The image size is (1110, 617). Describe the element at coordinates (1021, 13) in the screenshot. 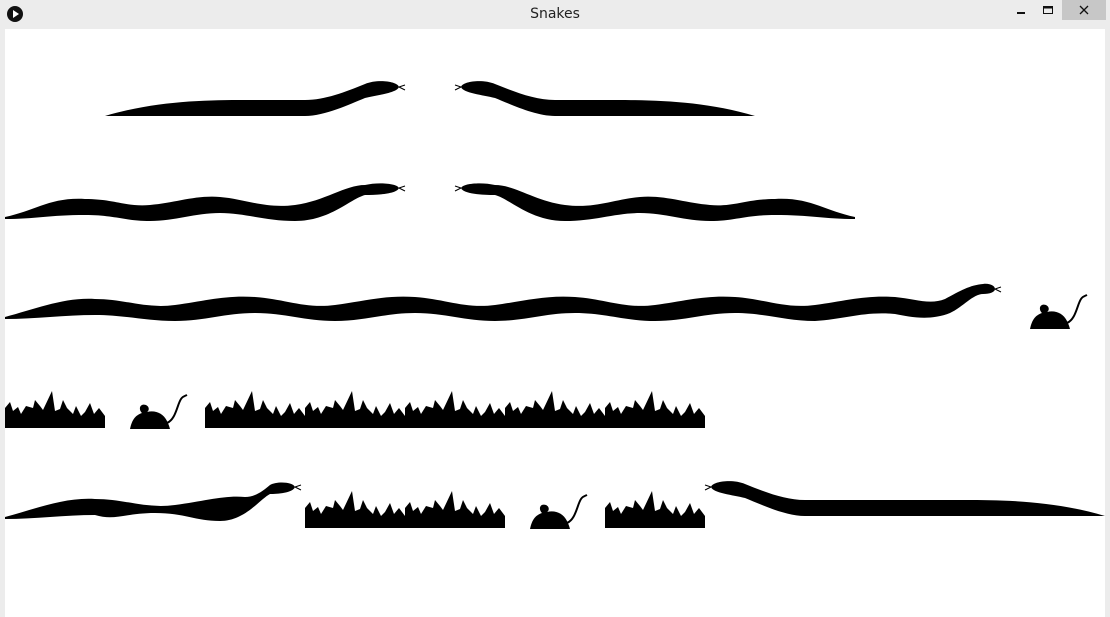

I see `minimize-icon` at that location.